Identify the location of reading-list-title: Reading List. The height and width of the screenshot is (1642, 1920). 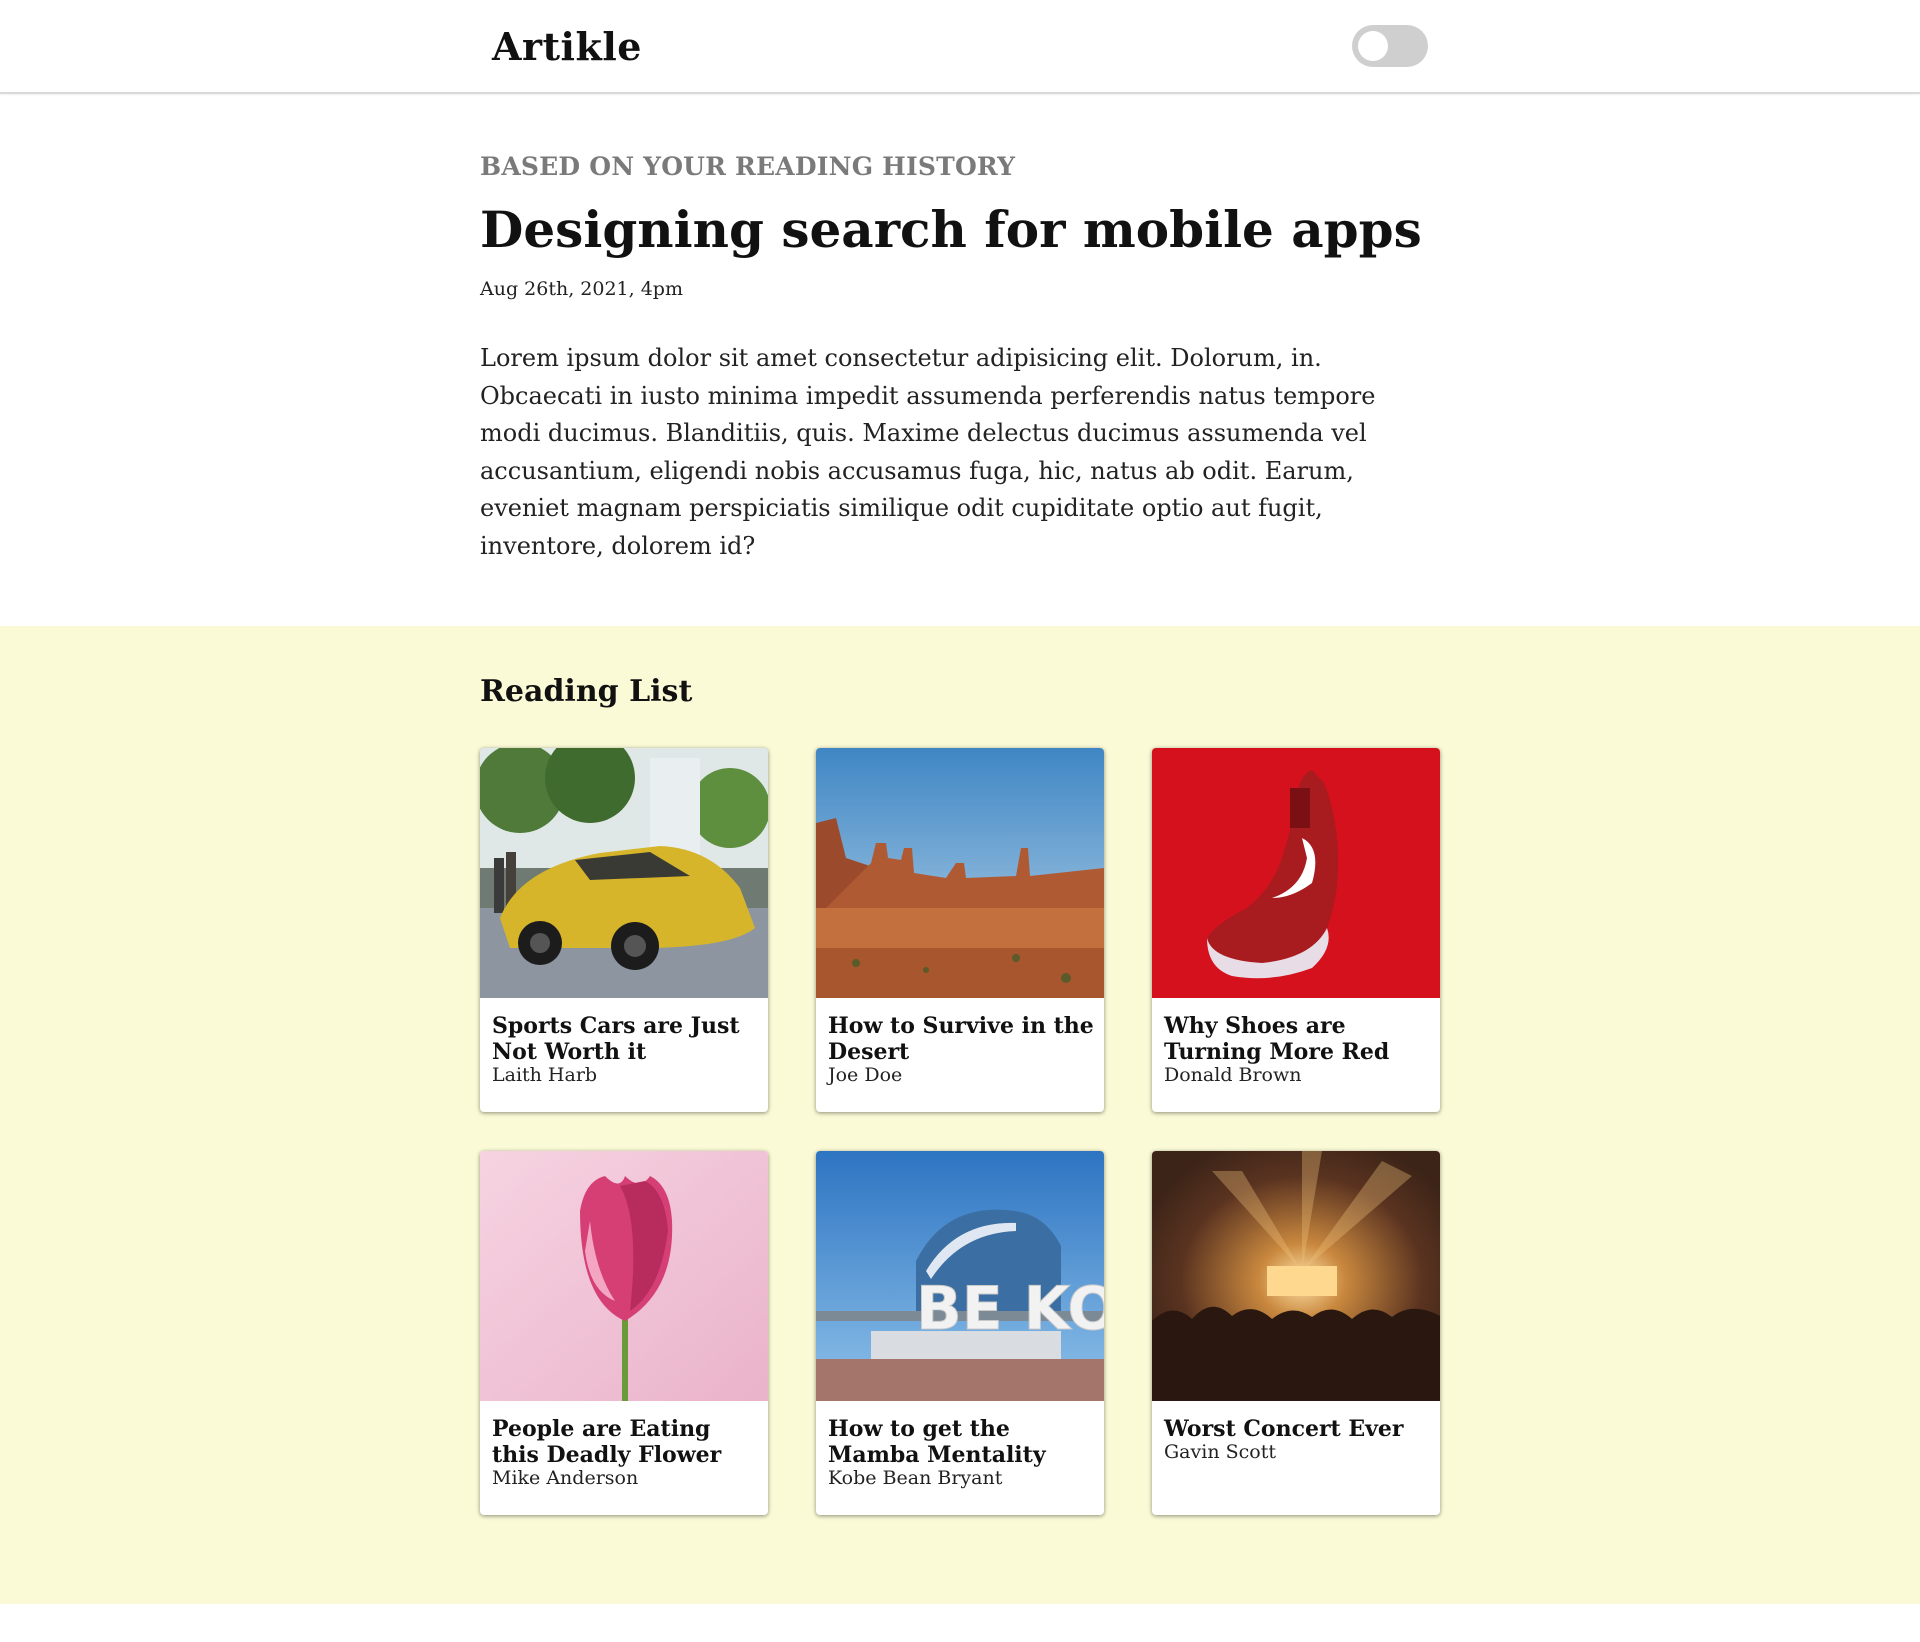
(586, 691).